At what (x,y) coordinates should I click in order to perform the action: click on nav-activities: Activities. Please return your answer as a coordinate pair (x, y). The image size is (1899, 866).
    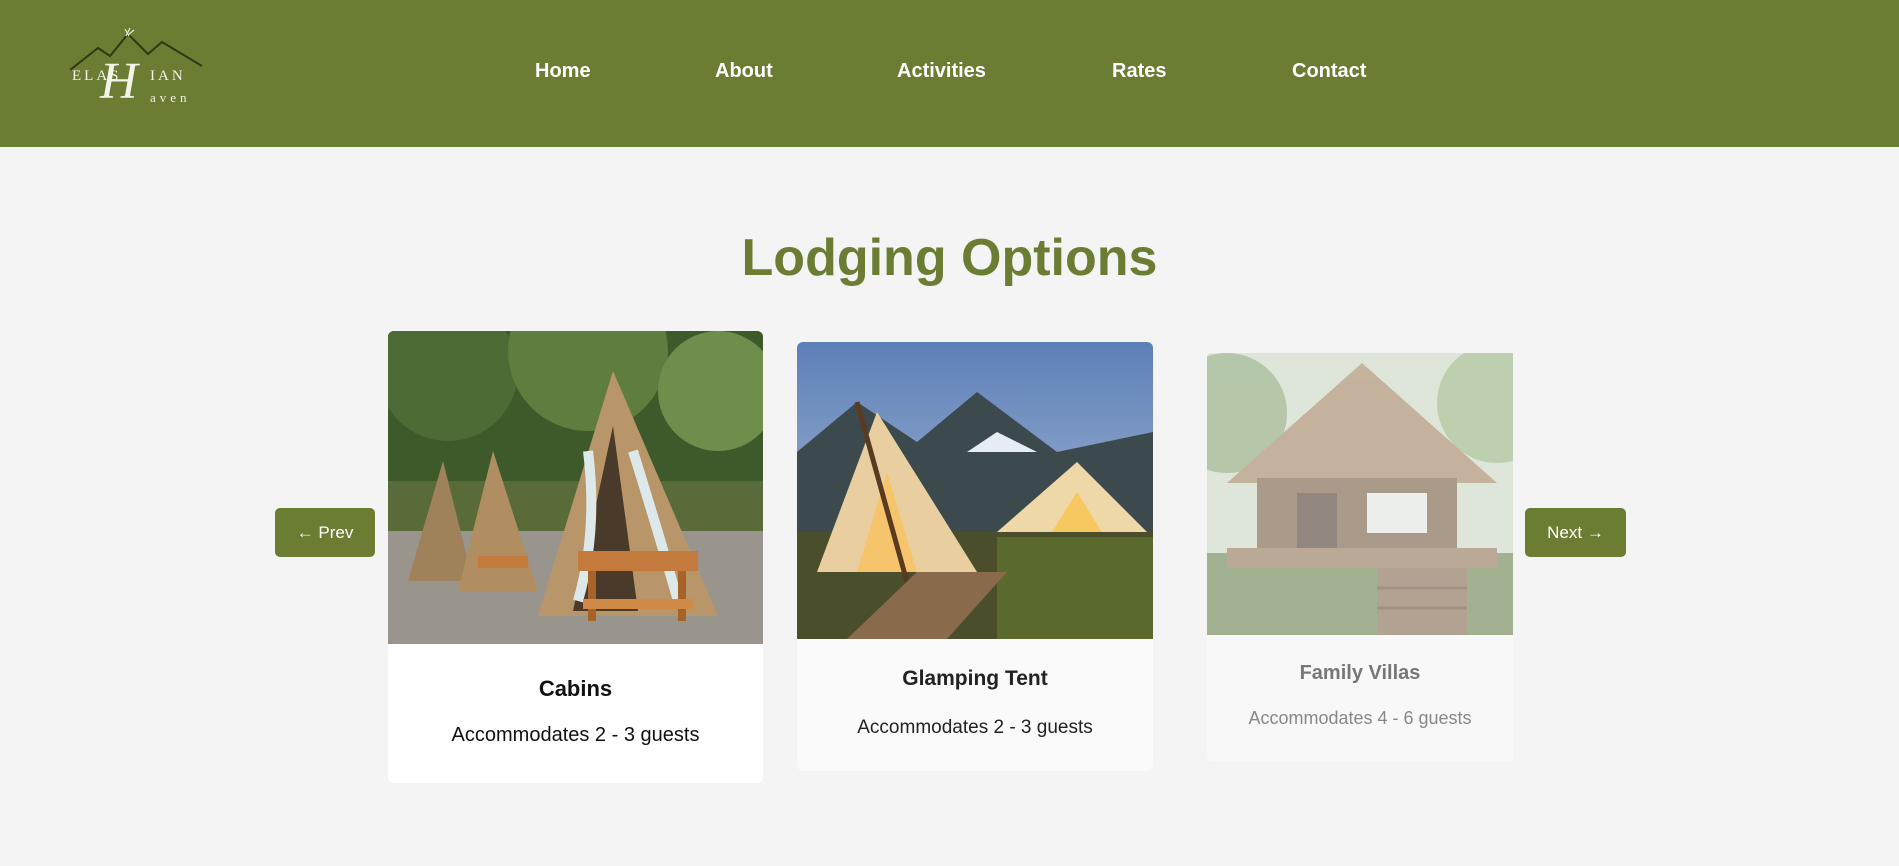
    Looking at the image, I should click on (941, 71).